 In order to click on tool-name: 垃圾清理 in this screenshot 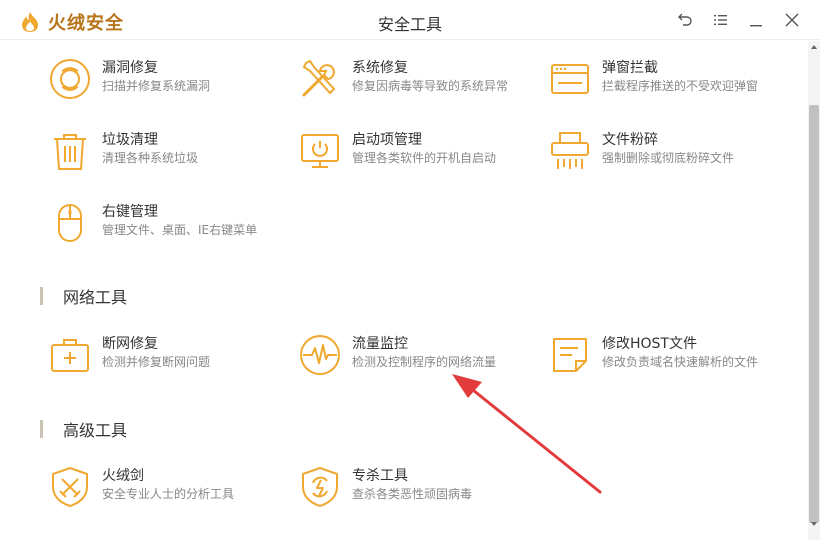, I will do `click(130, 140)`.